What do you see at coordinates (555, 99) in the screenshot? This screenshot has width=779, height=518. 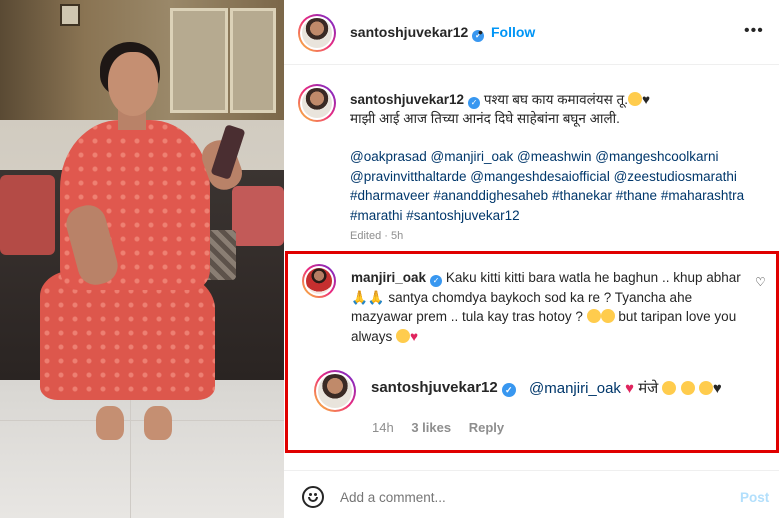 I see `caption-line1: पश्या बघ काय कमावलंयस तू.` at bounding box center [555, 99].